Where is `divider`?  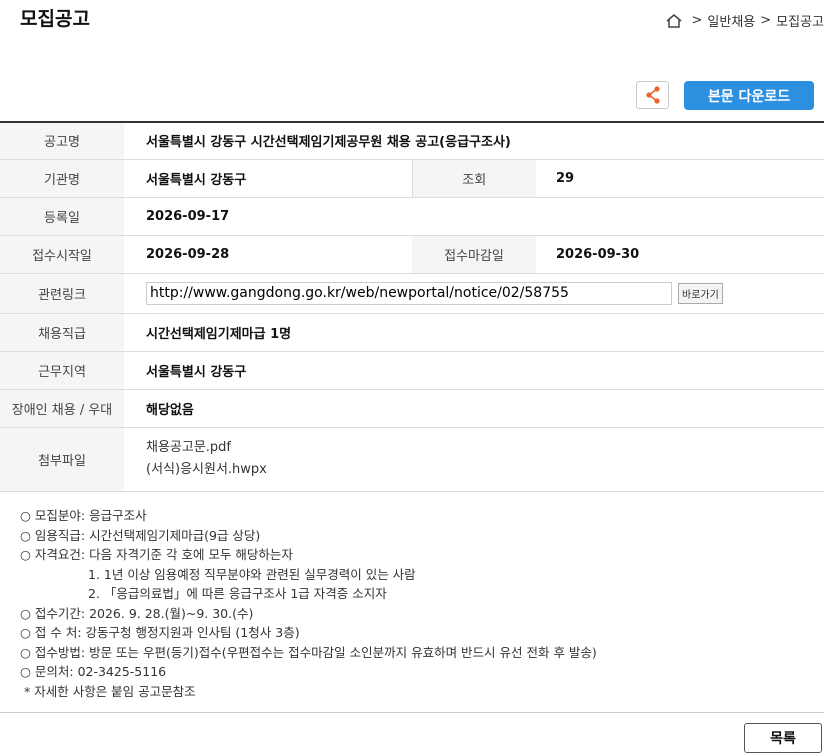 divider is located at coordinates (412, 712).